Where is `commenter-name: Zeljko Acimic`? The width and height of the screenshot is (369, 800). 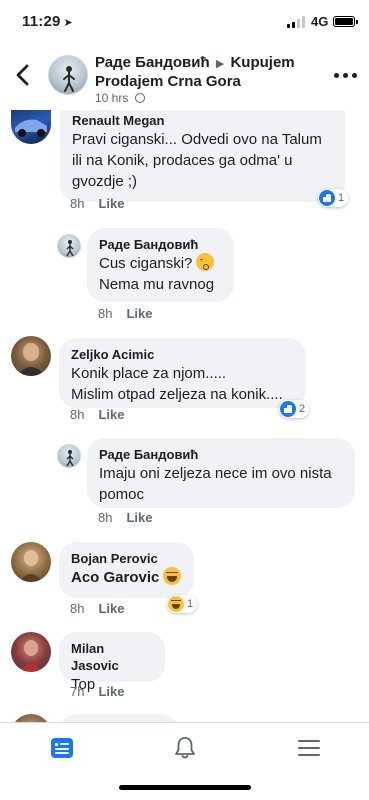
commenter-name: Zeljko Acimic is located at coordinates (182, 354).